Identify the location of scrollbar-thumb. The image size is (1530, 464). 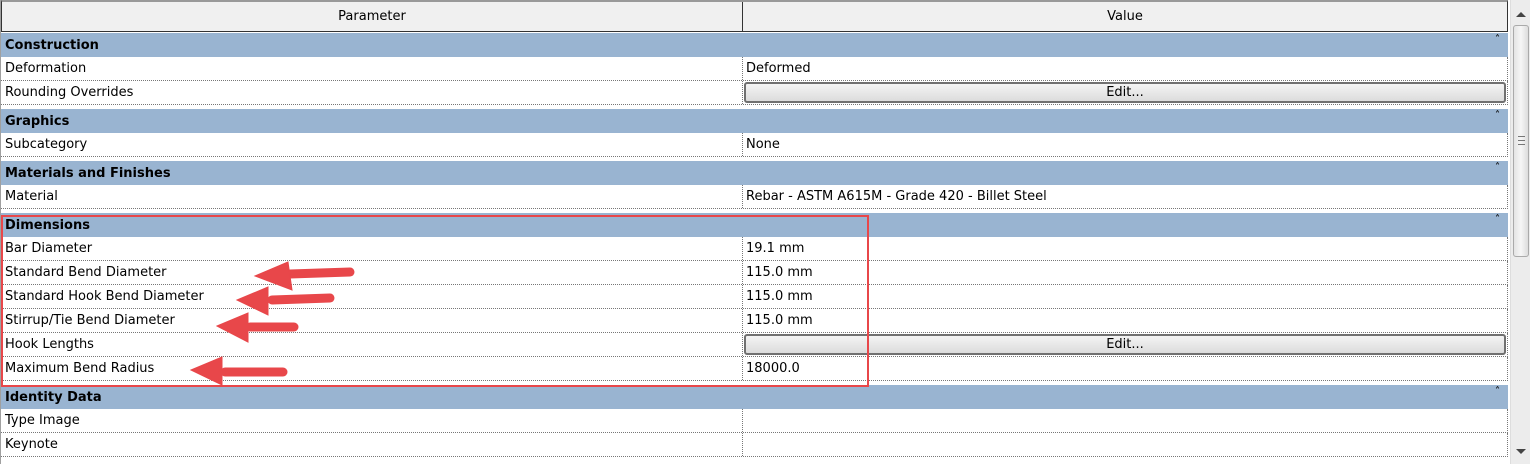
(1521, 141).